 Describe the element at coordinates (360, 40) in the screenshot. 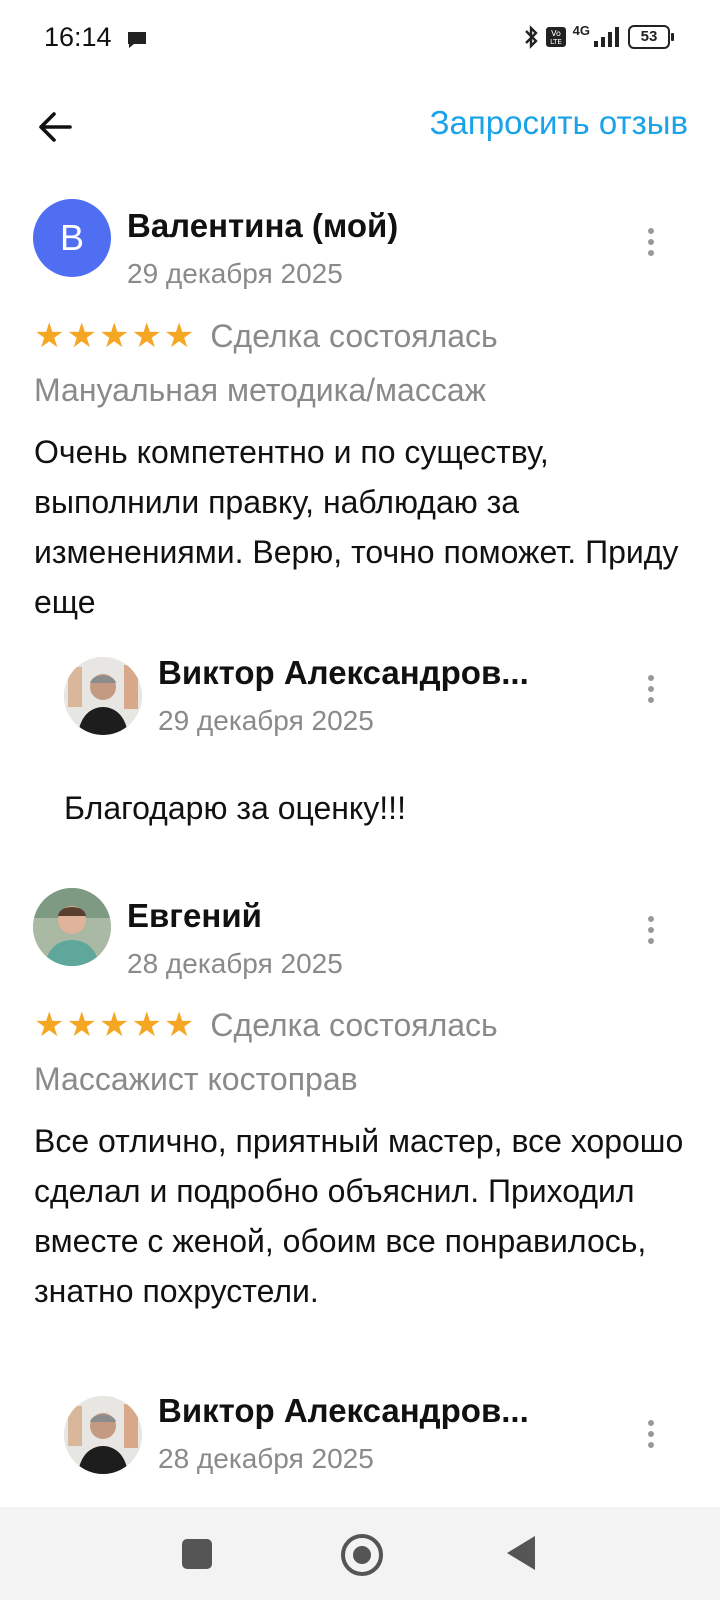

I see `status-bar: 16:14 Vo LTE 4G 53` at that location.